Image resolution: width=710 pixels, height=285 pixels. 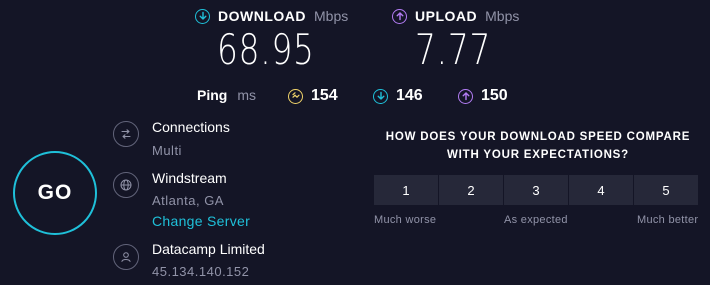 I want to click on download-header: DOWNLOAD Mbps, so click(x=271, y=16).